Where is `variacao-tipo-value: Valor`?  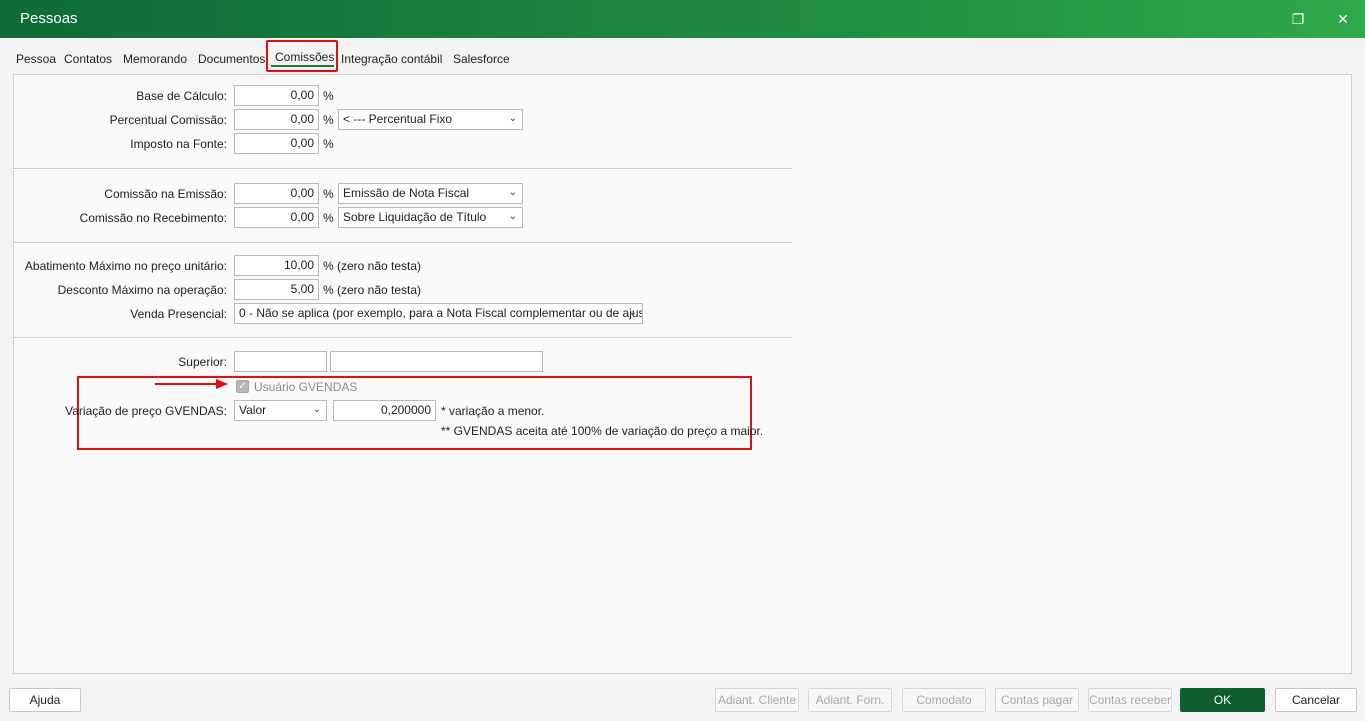
variacao-tipo-value: Valor is located at coordinates (253, 410).